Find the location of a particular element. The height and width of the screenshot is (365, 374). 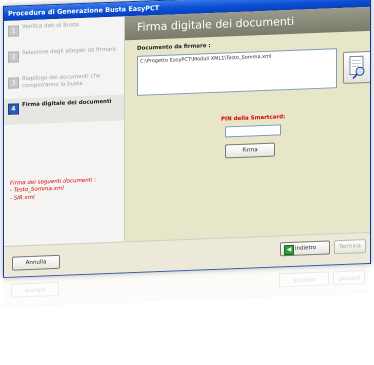

back-arrow-icon: ◀ is located at coordinates (289, 250).